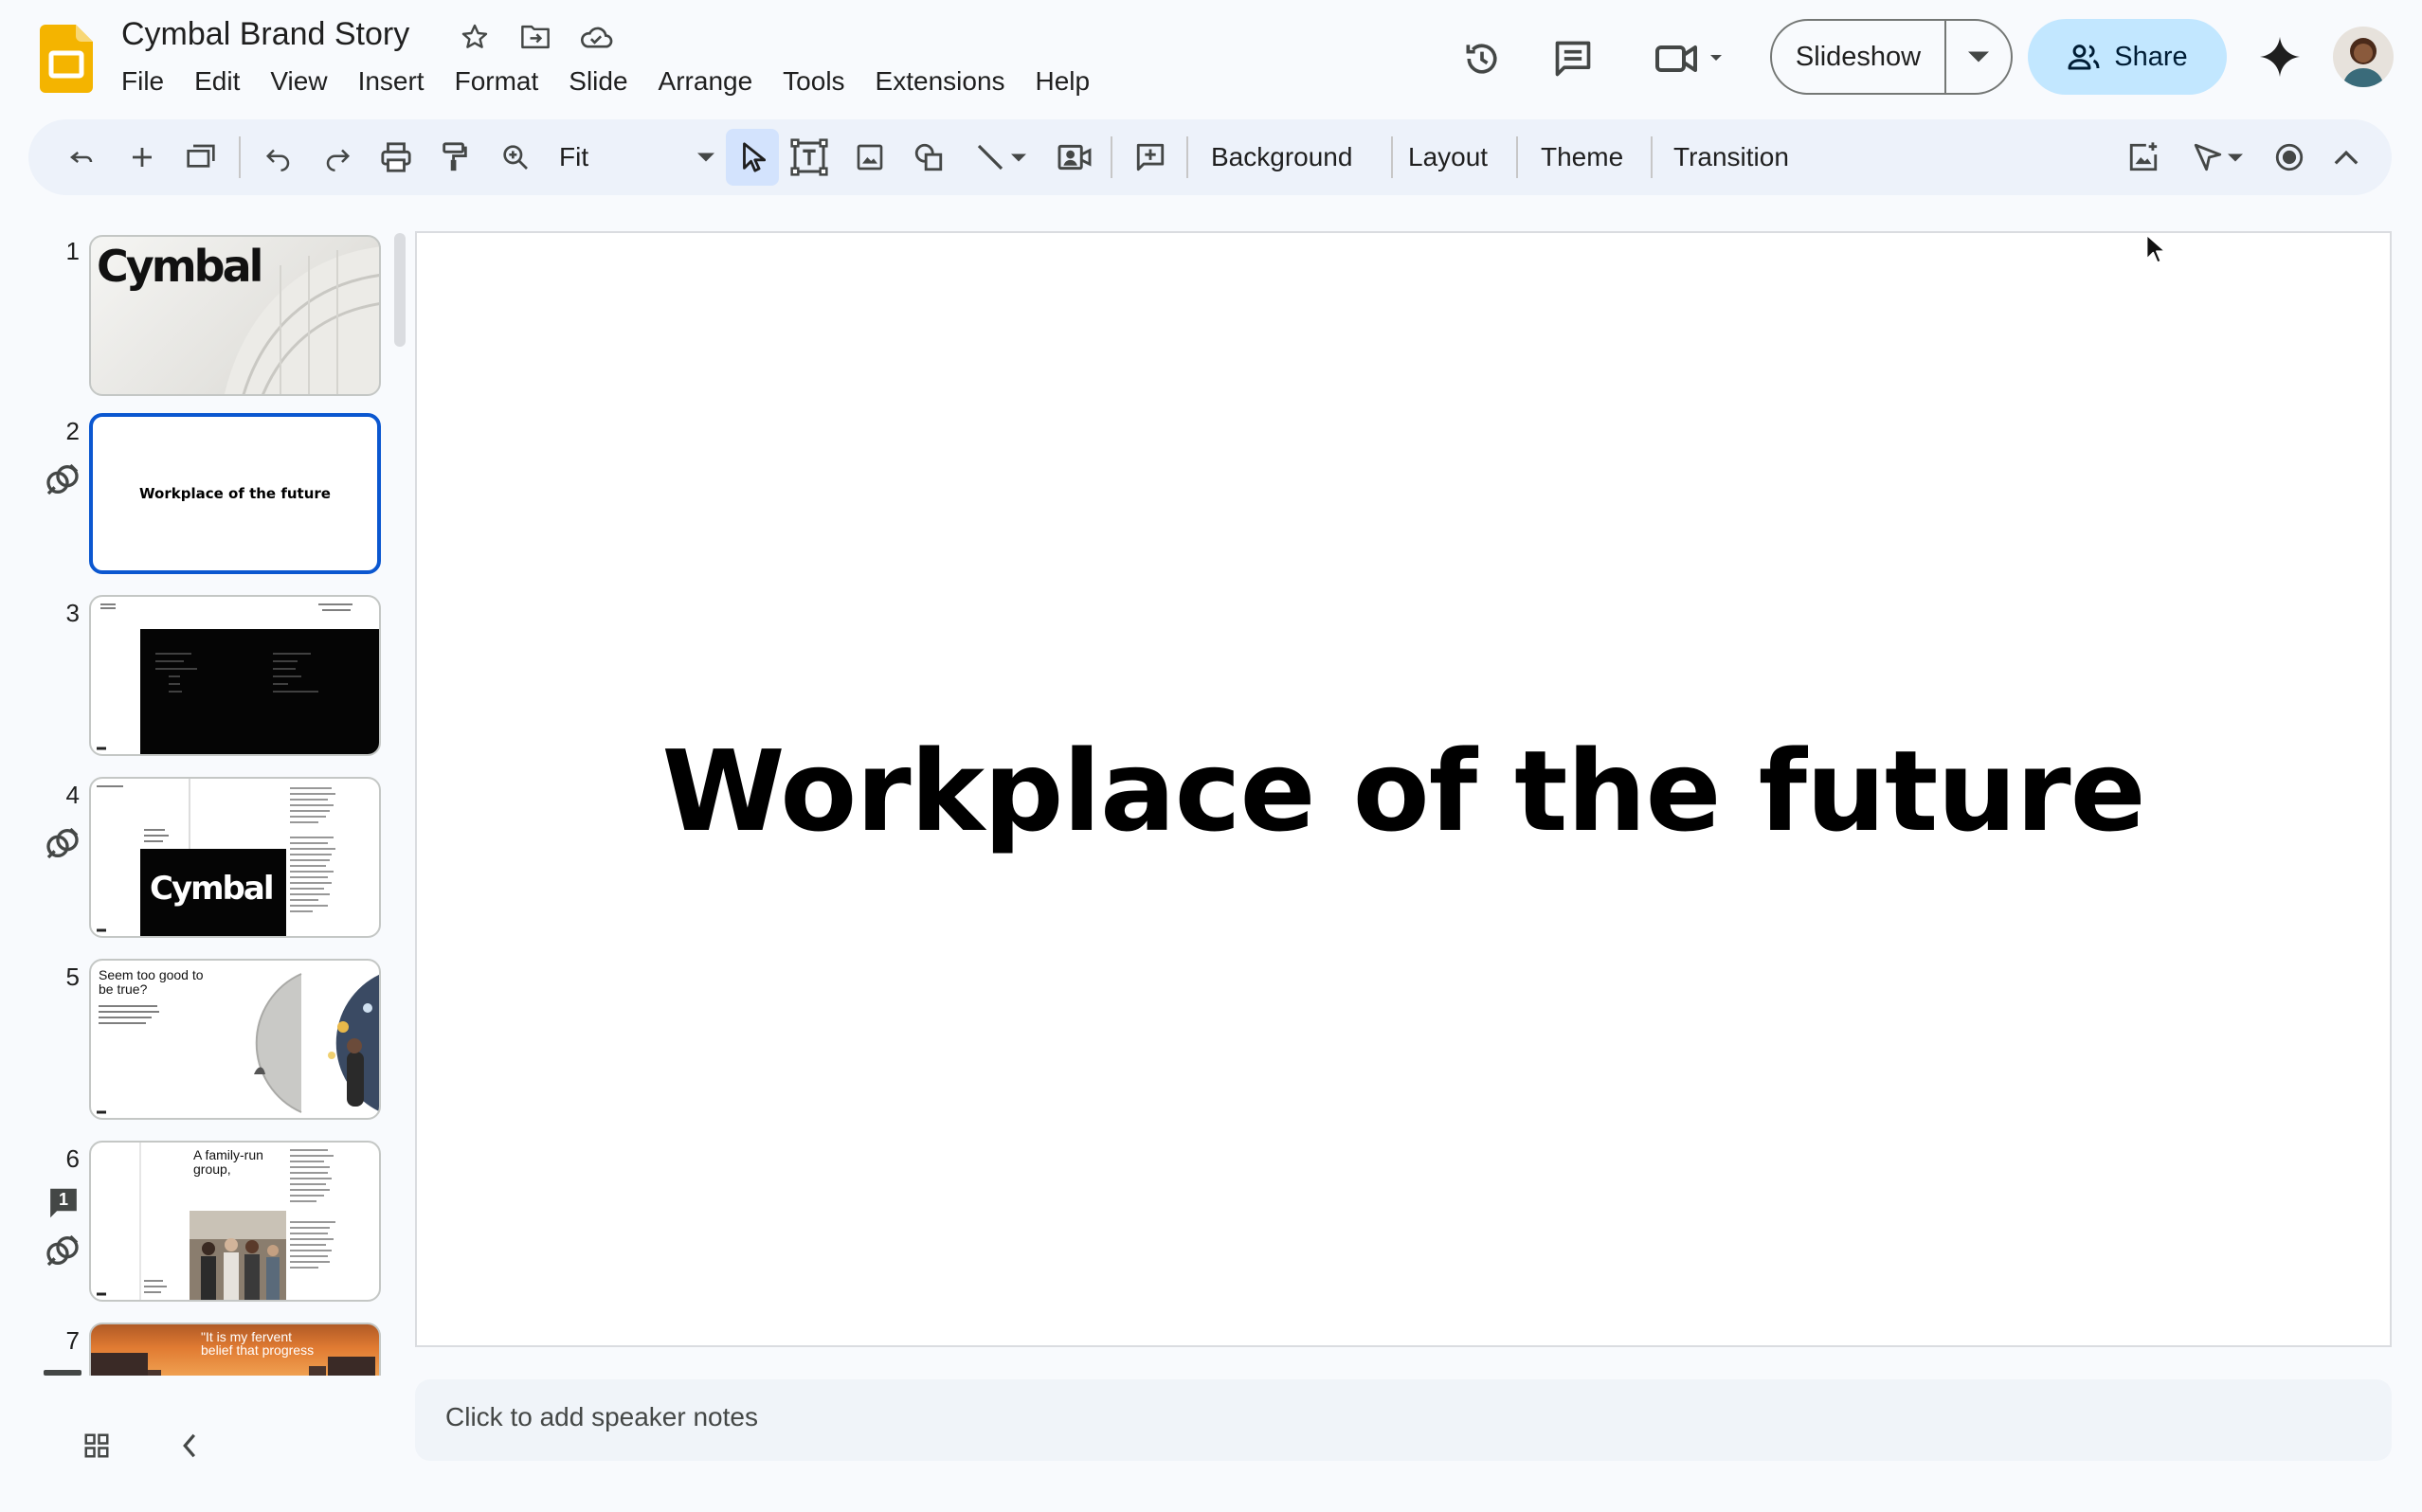 This screenshot has height=1512, width=2422. I want to click on new-slide-icon, so click(142, 157).